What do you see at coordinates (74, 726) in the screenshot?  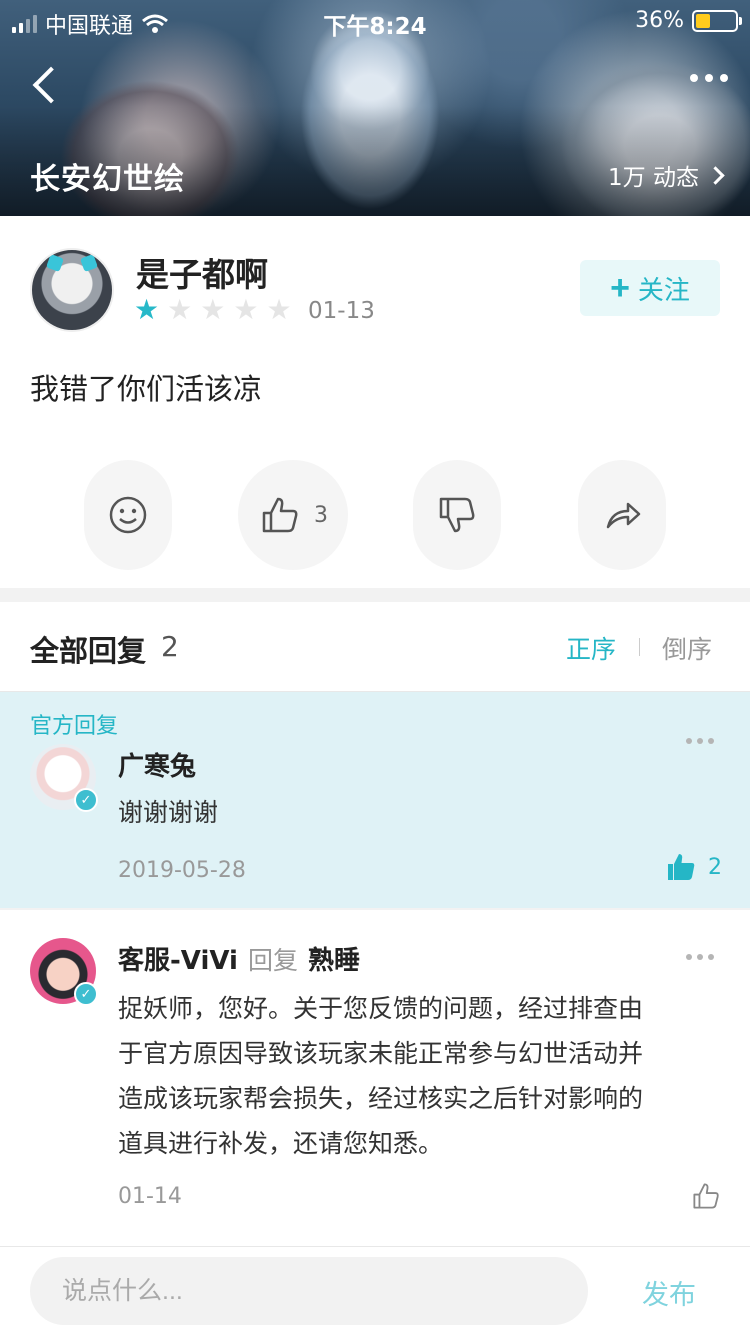 I see `official-reply-label: 官方回复` at bounding box center [74, 726].